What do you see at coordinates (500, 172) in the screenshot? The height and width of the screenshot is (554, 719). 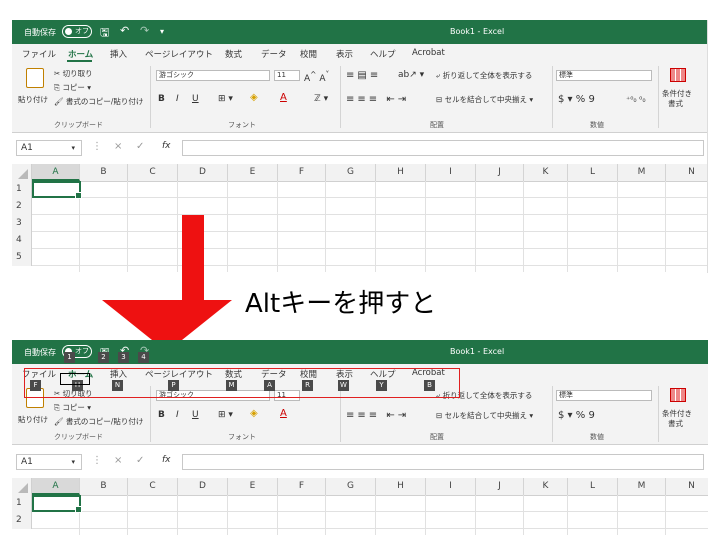 I see `column-header-j: J` at bounding box center [500, 172].